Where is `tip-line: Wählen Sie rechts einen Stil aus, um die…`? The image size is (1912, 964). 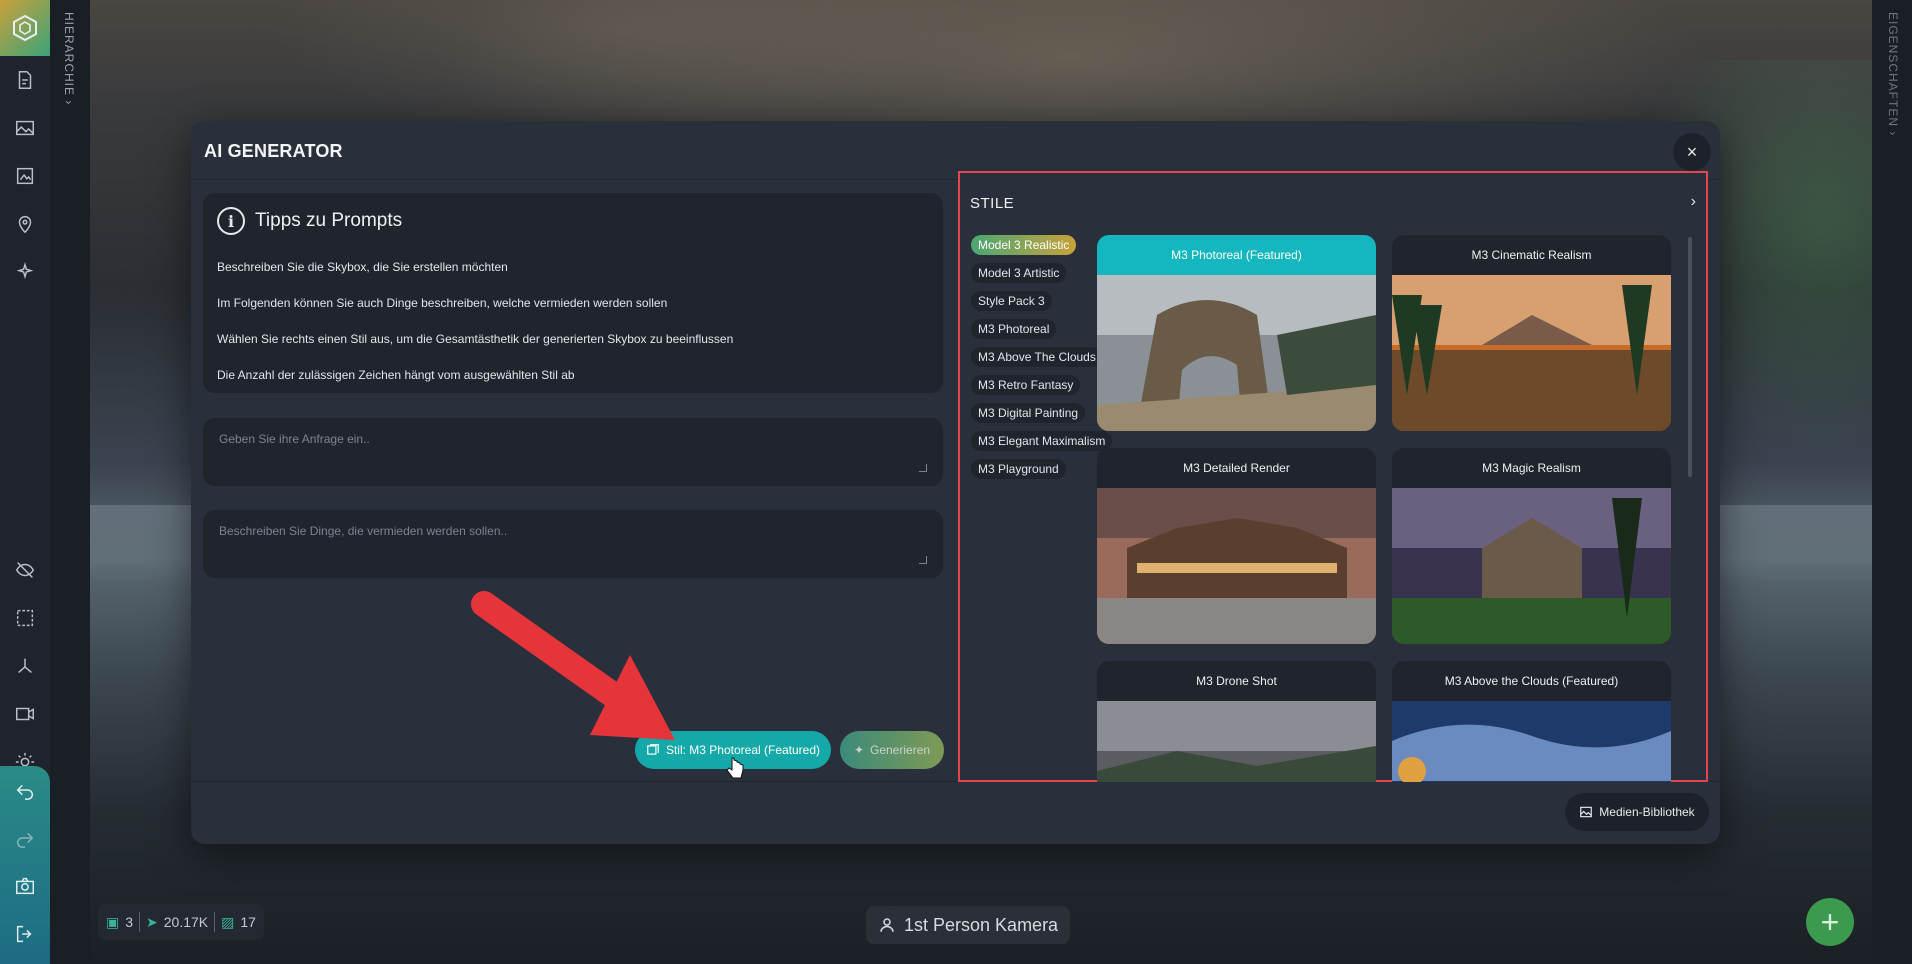 tip-line: Wählen Sie rechts einen Stil aus, um die… is located at coordinates (475, 339).